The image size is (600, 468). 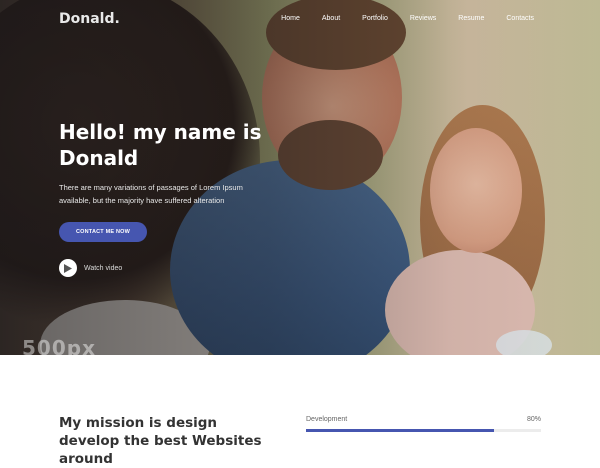 What do you see at coordinates (103, 268) in the screenshot?
I see `watch-video-label: Watch video` at bounding box center [103, 268].